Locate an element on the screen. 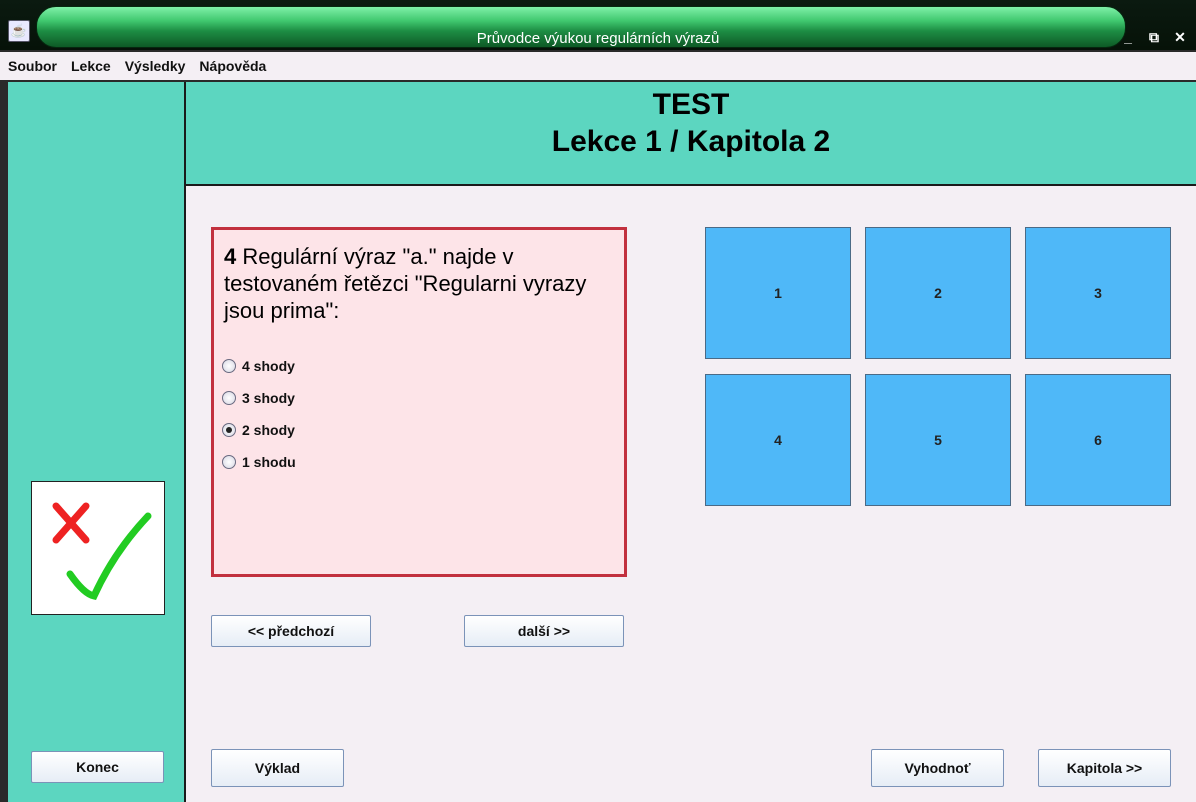 This screenshot has width=1196, height=802. question-tile-6: 6 is located at coordinates (1098, 440).